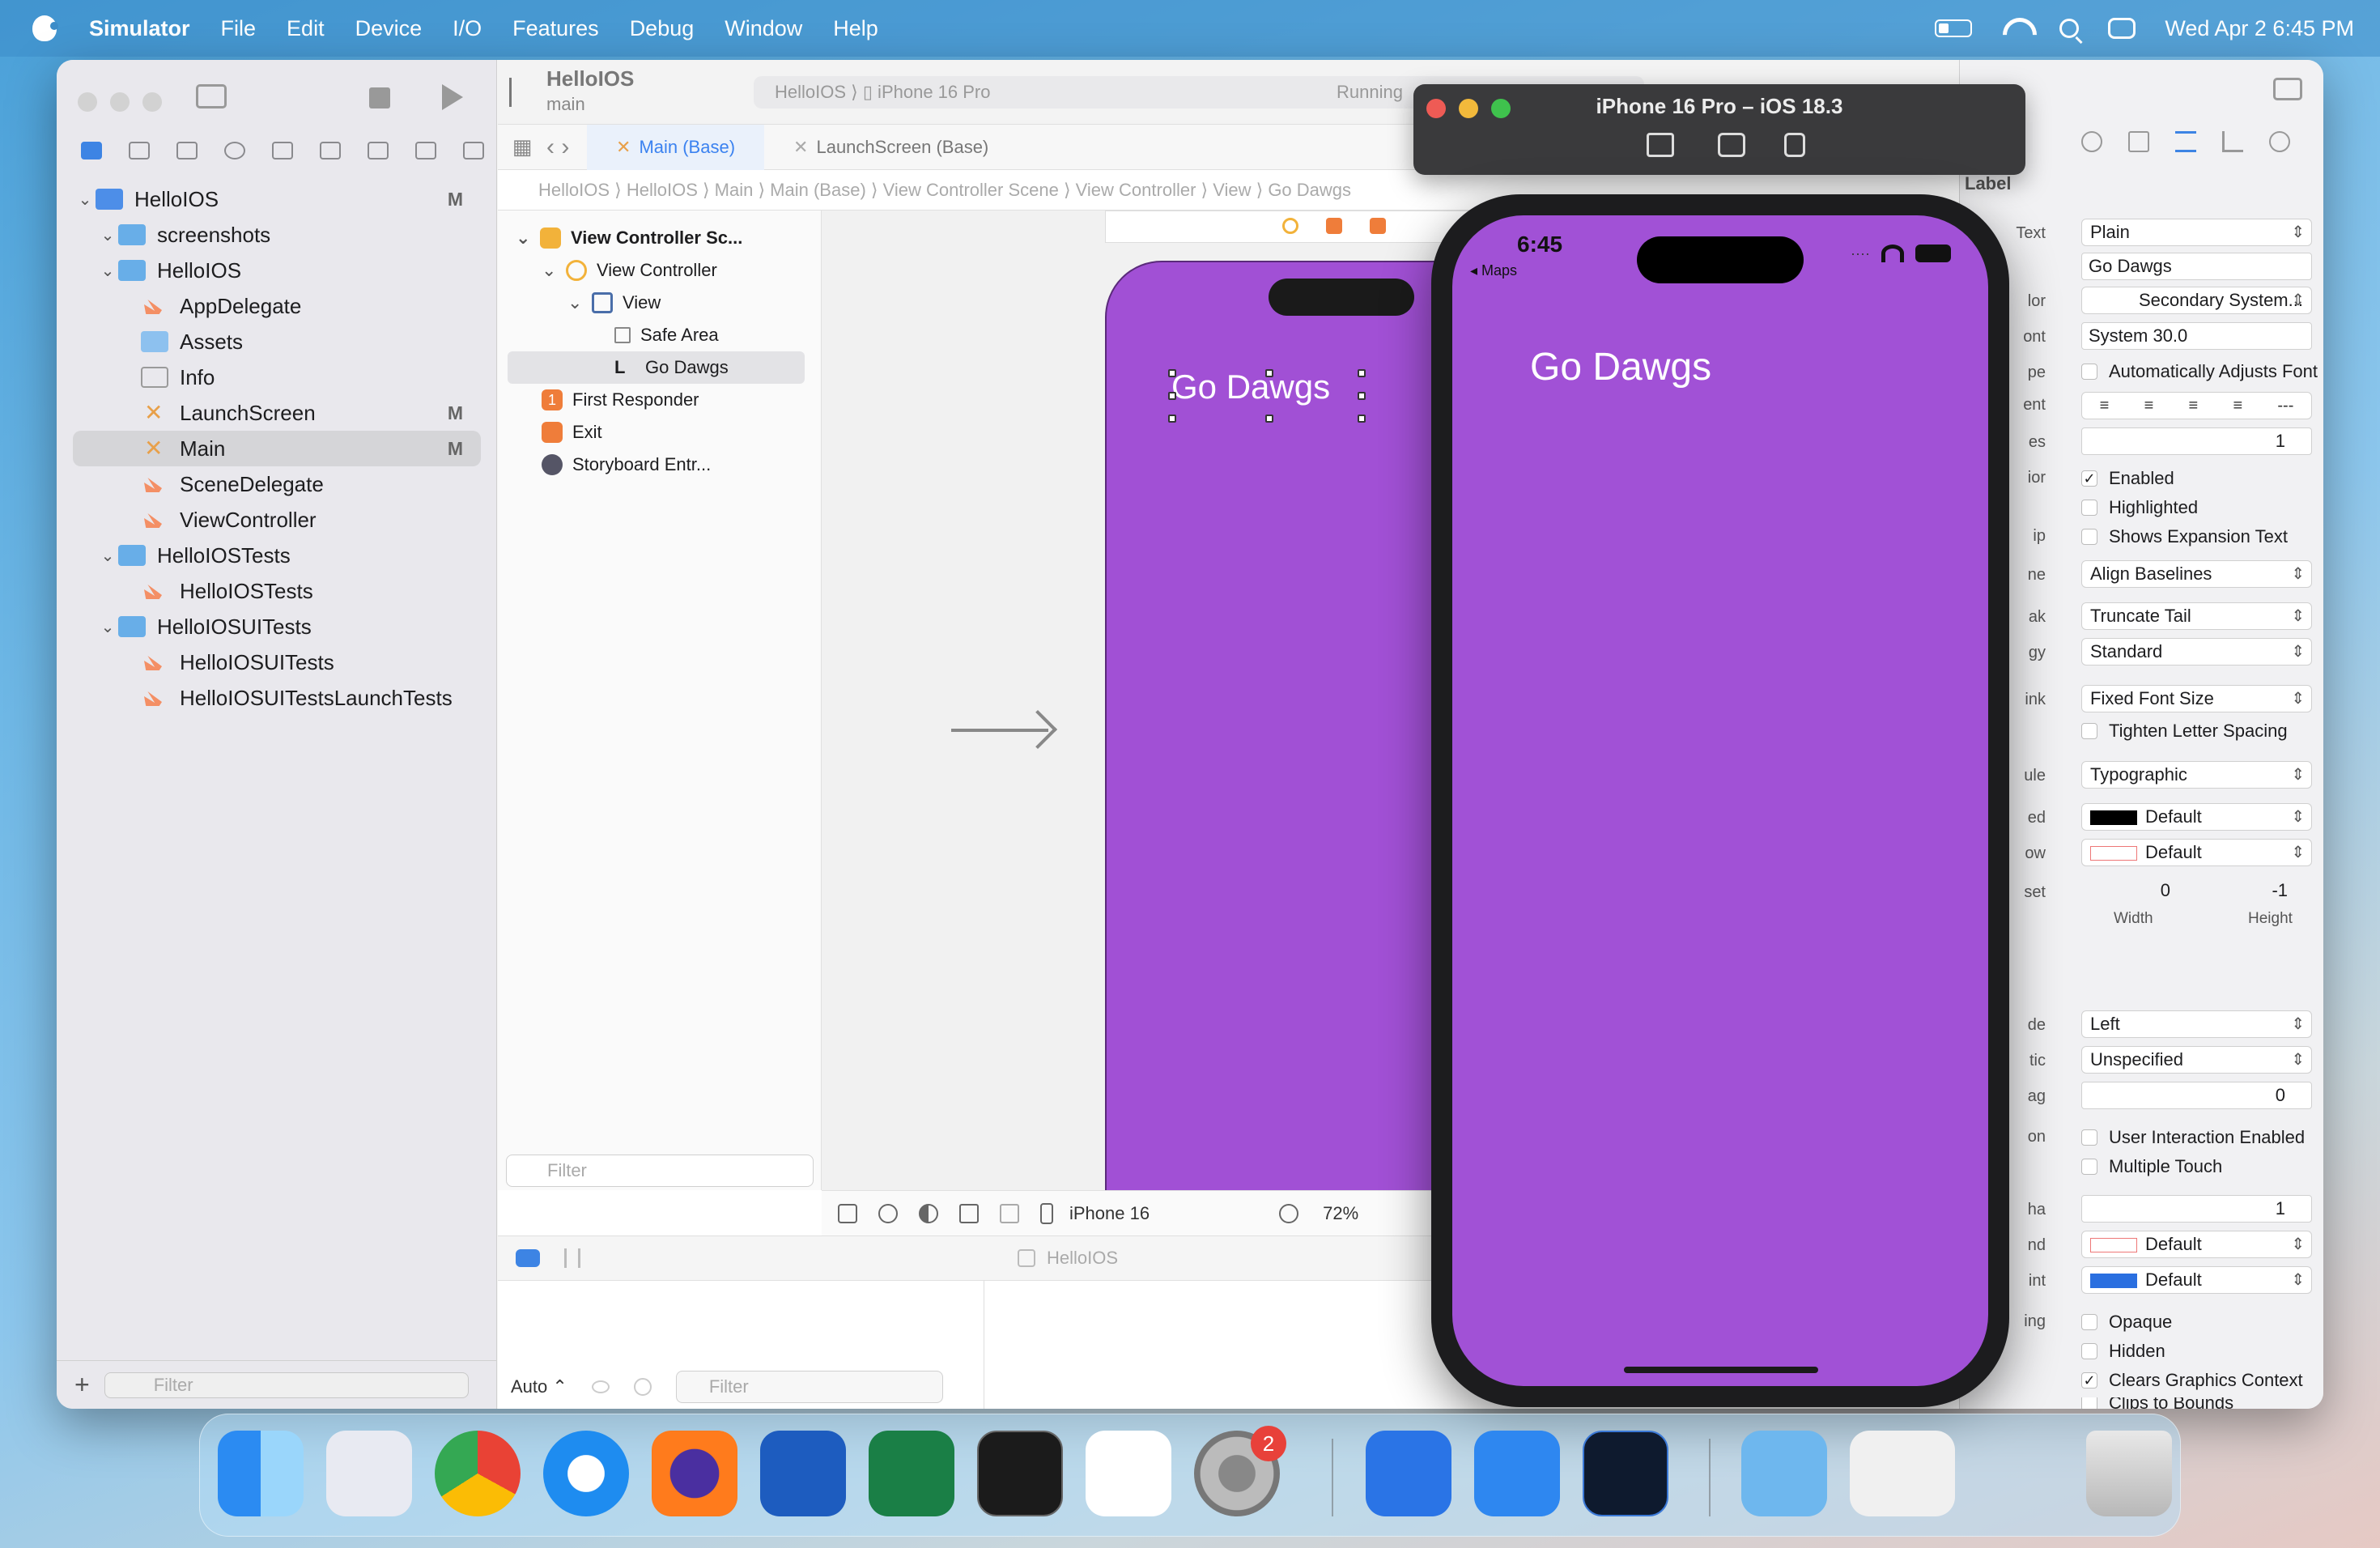  I want to click on menu-edit: Edit, so click(306, 29).